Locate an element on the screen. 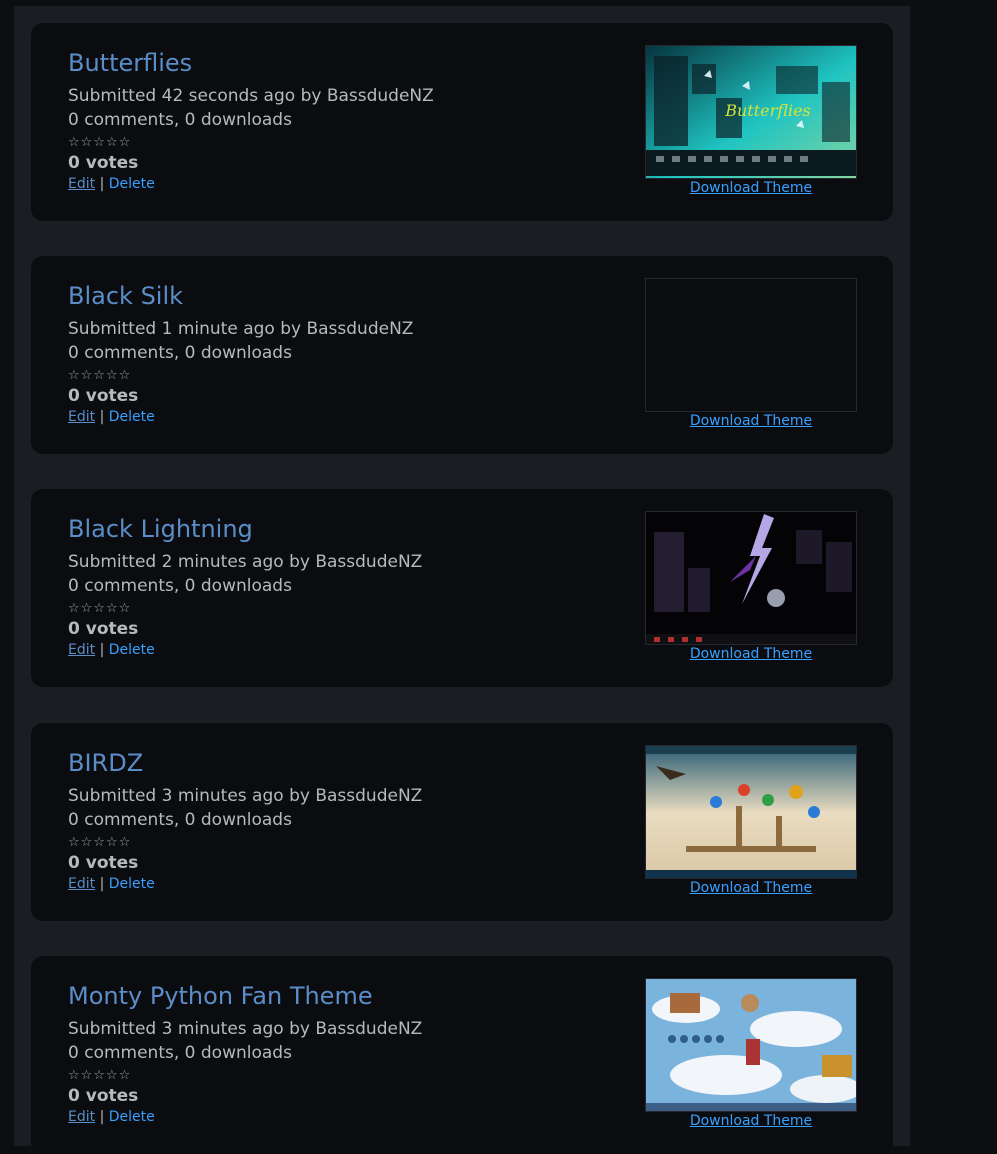 The image size is (997, 1154). submitted-info: Submitted 1 minute ago by BassdudeNZ is located at coordinates (241, 329).